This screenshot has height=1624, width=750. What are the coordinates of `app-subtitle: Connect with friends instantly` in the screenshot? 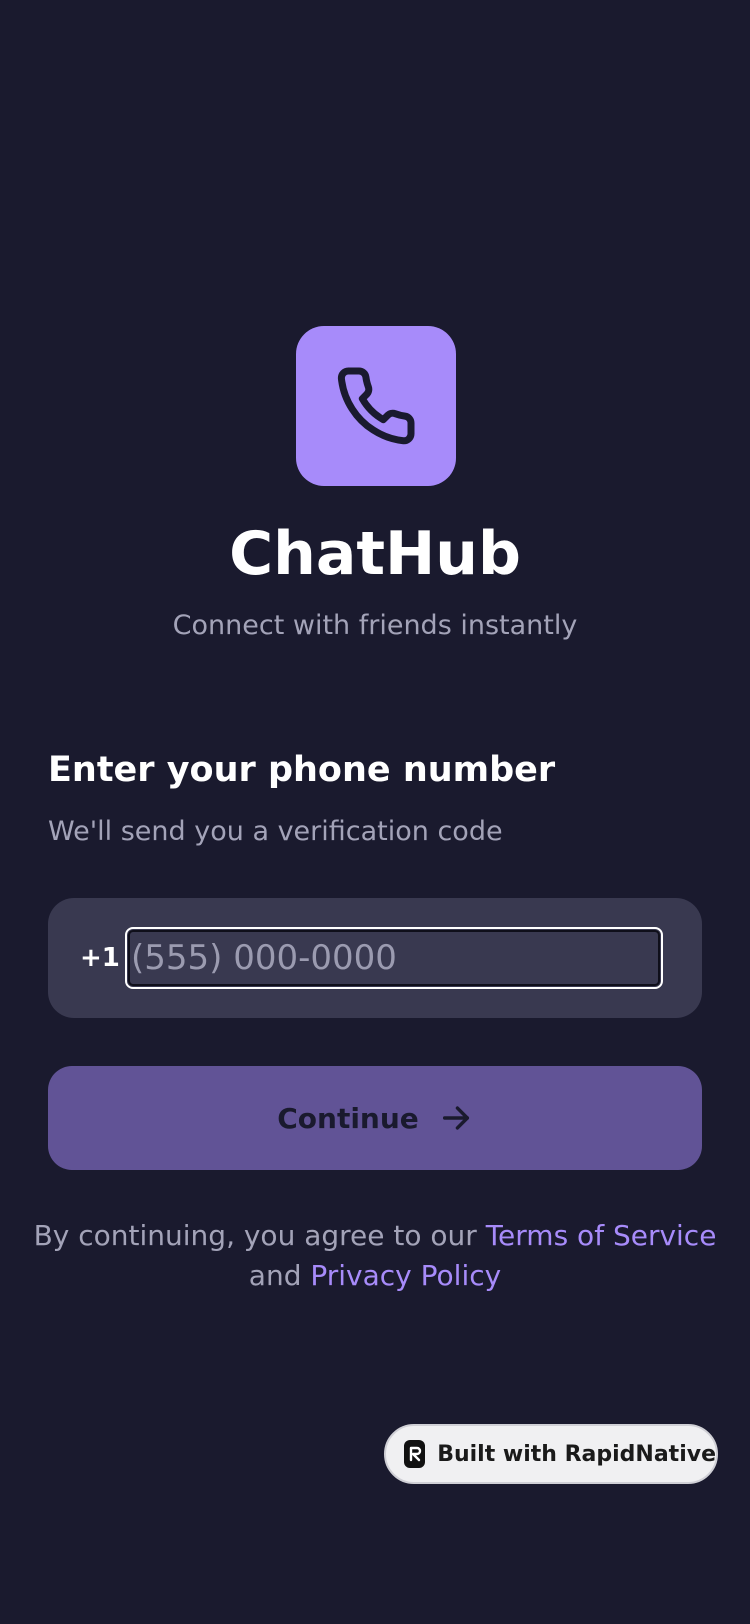 It's located at (375, 625).